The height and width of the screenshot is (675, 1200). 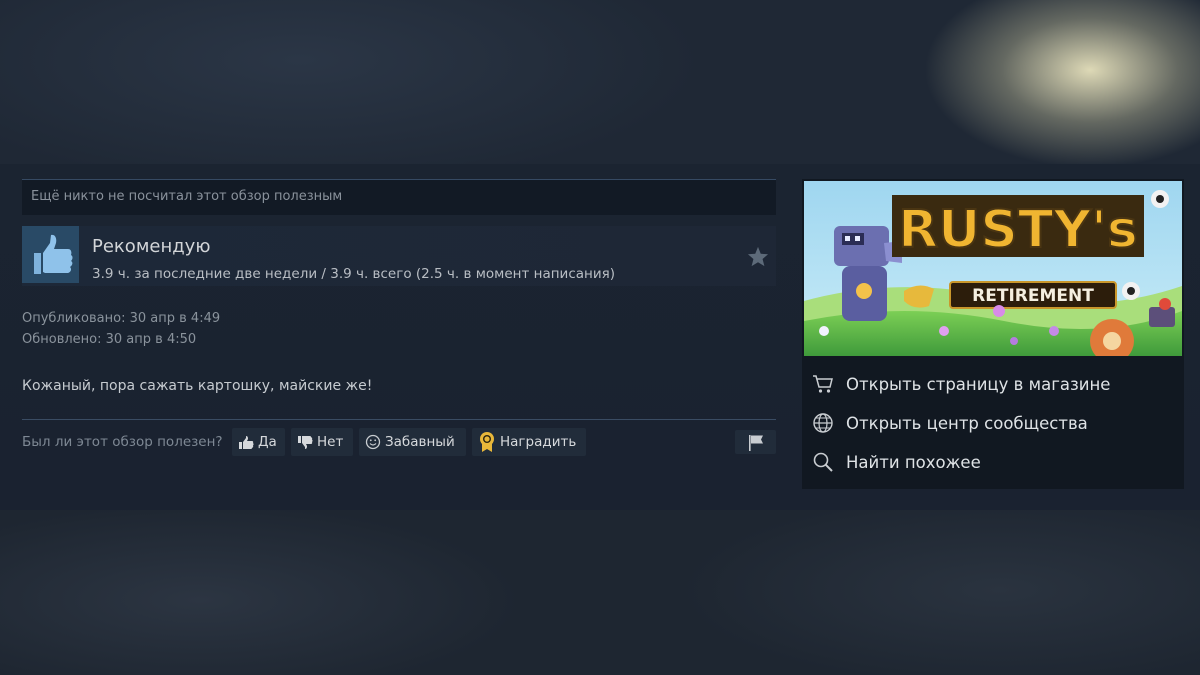 I want to click on store-page-link: Открыть страницу в магазине, so click(x=993, y=384).